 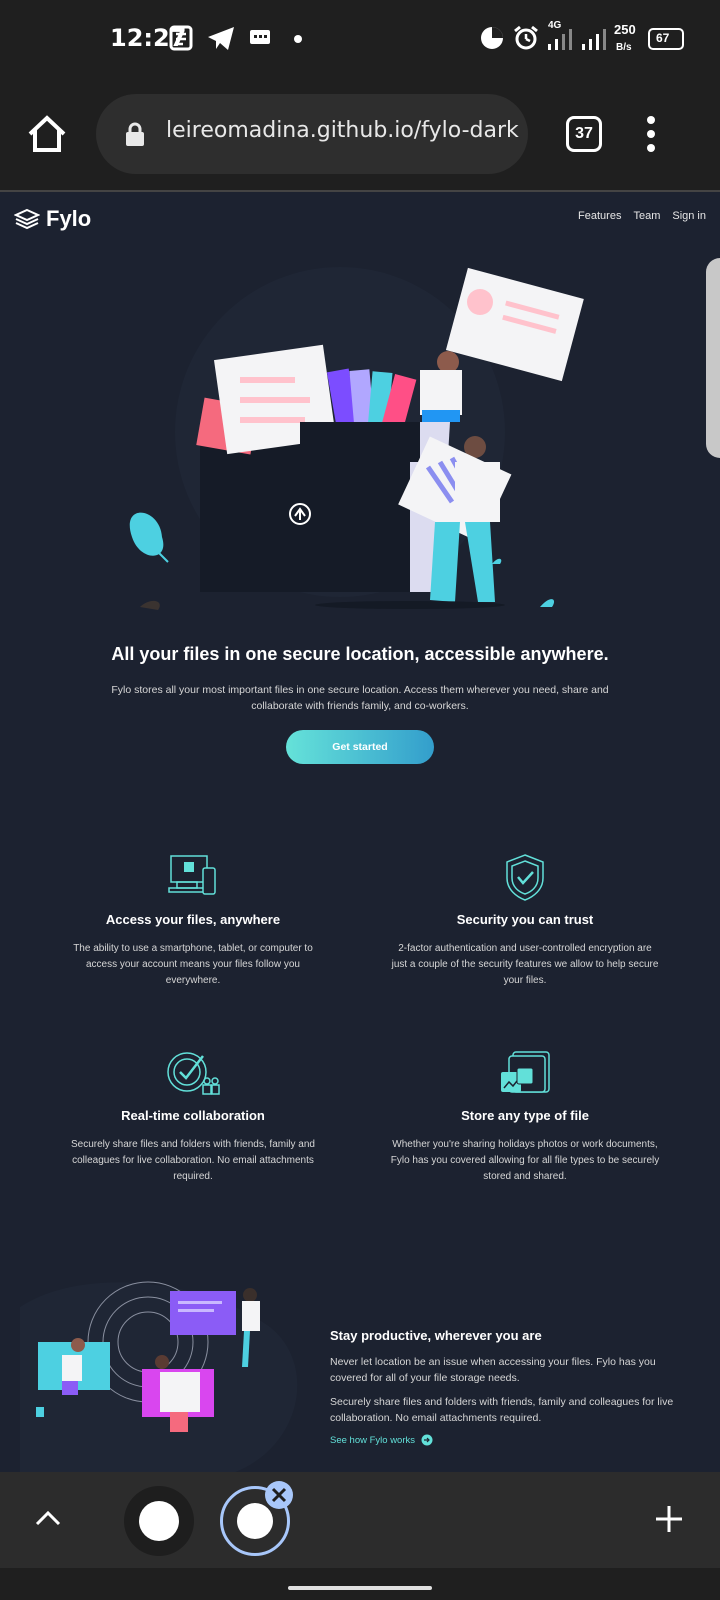 I want to click on dot-icon, so click(x=298, y=39).